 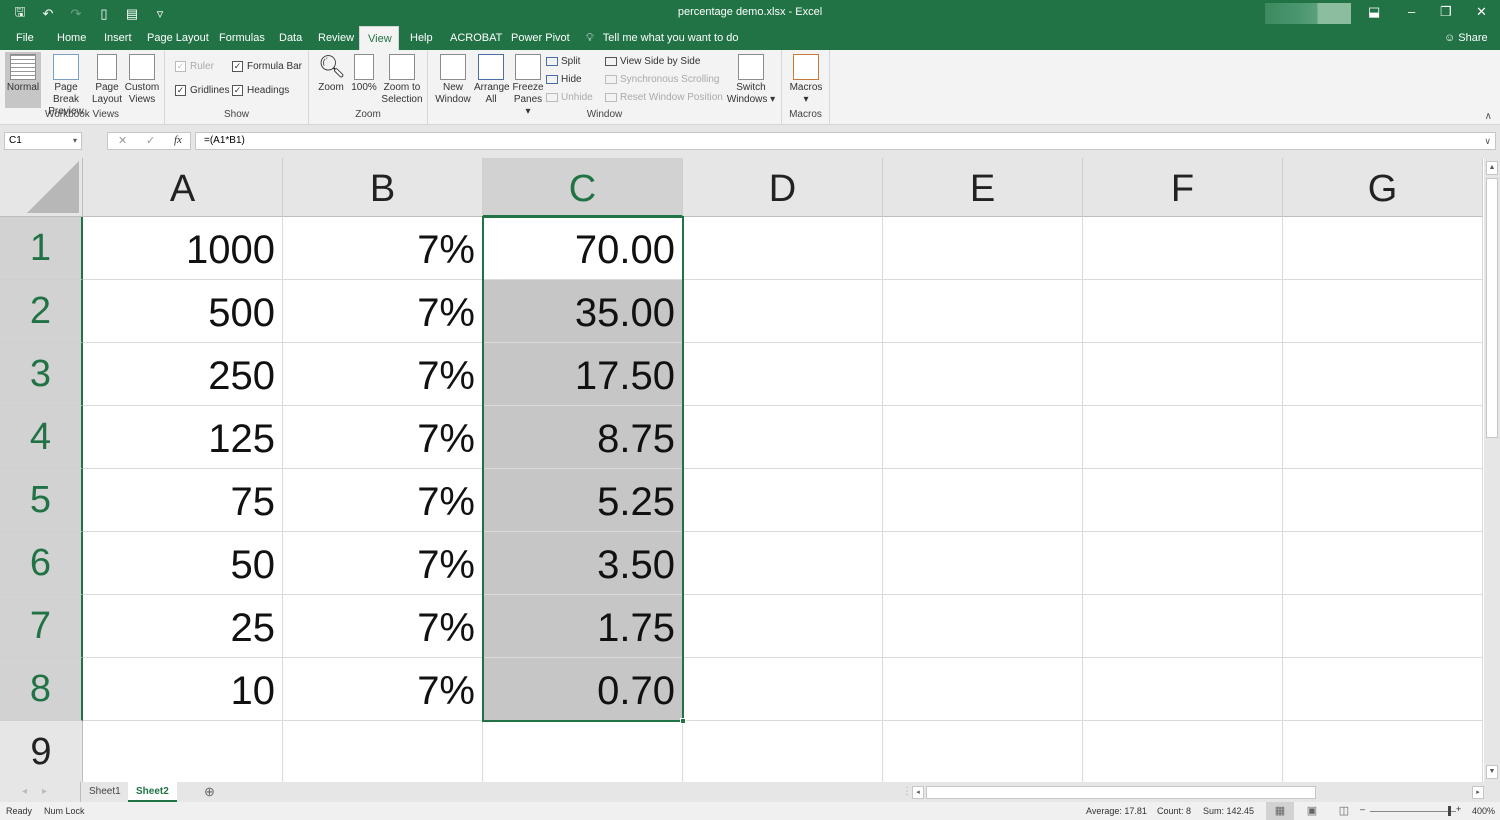 I want to click on cell-c8: 0.70, so click(x=583, y=689).